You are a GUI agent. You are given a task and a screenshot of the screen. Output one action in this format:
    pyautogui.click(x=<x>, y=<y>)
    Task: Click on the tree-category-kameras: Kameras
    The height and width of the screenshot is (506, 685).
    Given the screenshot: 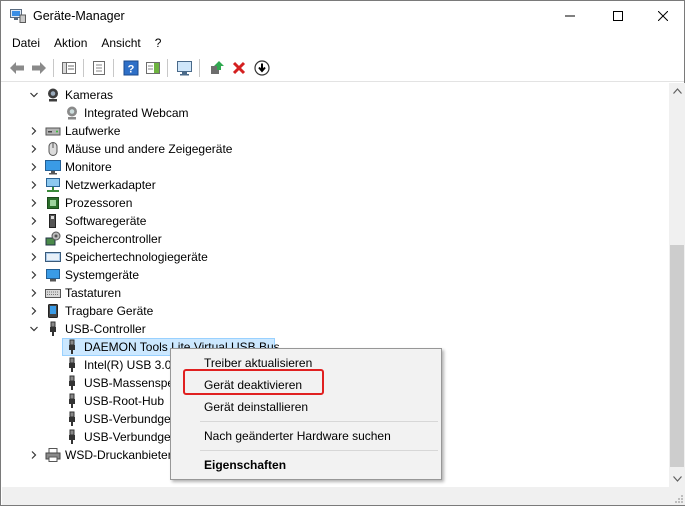 What is the action you would take?
    pyautogui.click(x=335, y=95)
    